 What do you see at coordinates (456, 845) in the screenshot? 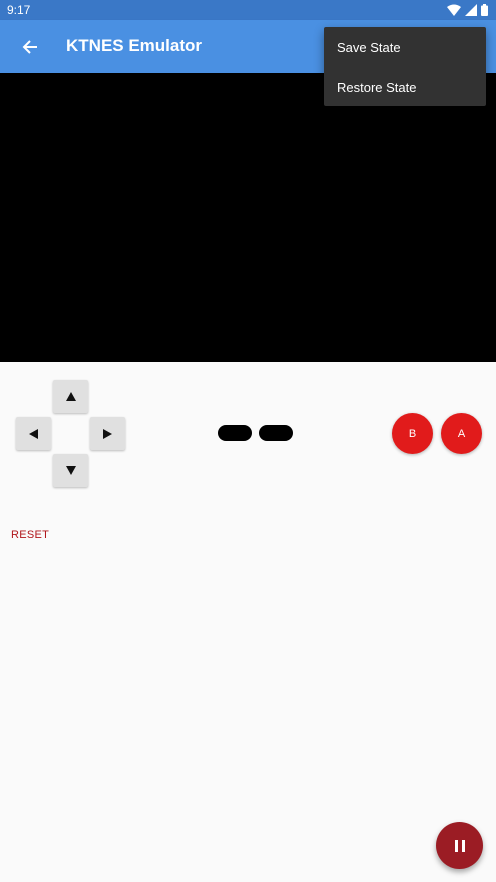
I see `pause-icon` at bounding box center [456, 845].